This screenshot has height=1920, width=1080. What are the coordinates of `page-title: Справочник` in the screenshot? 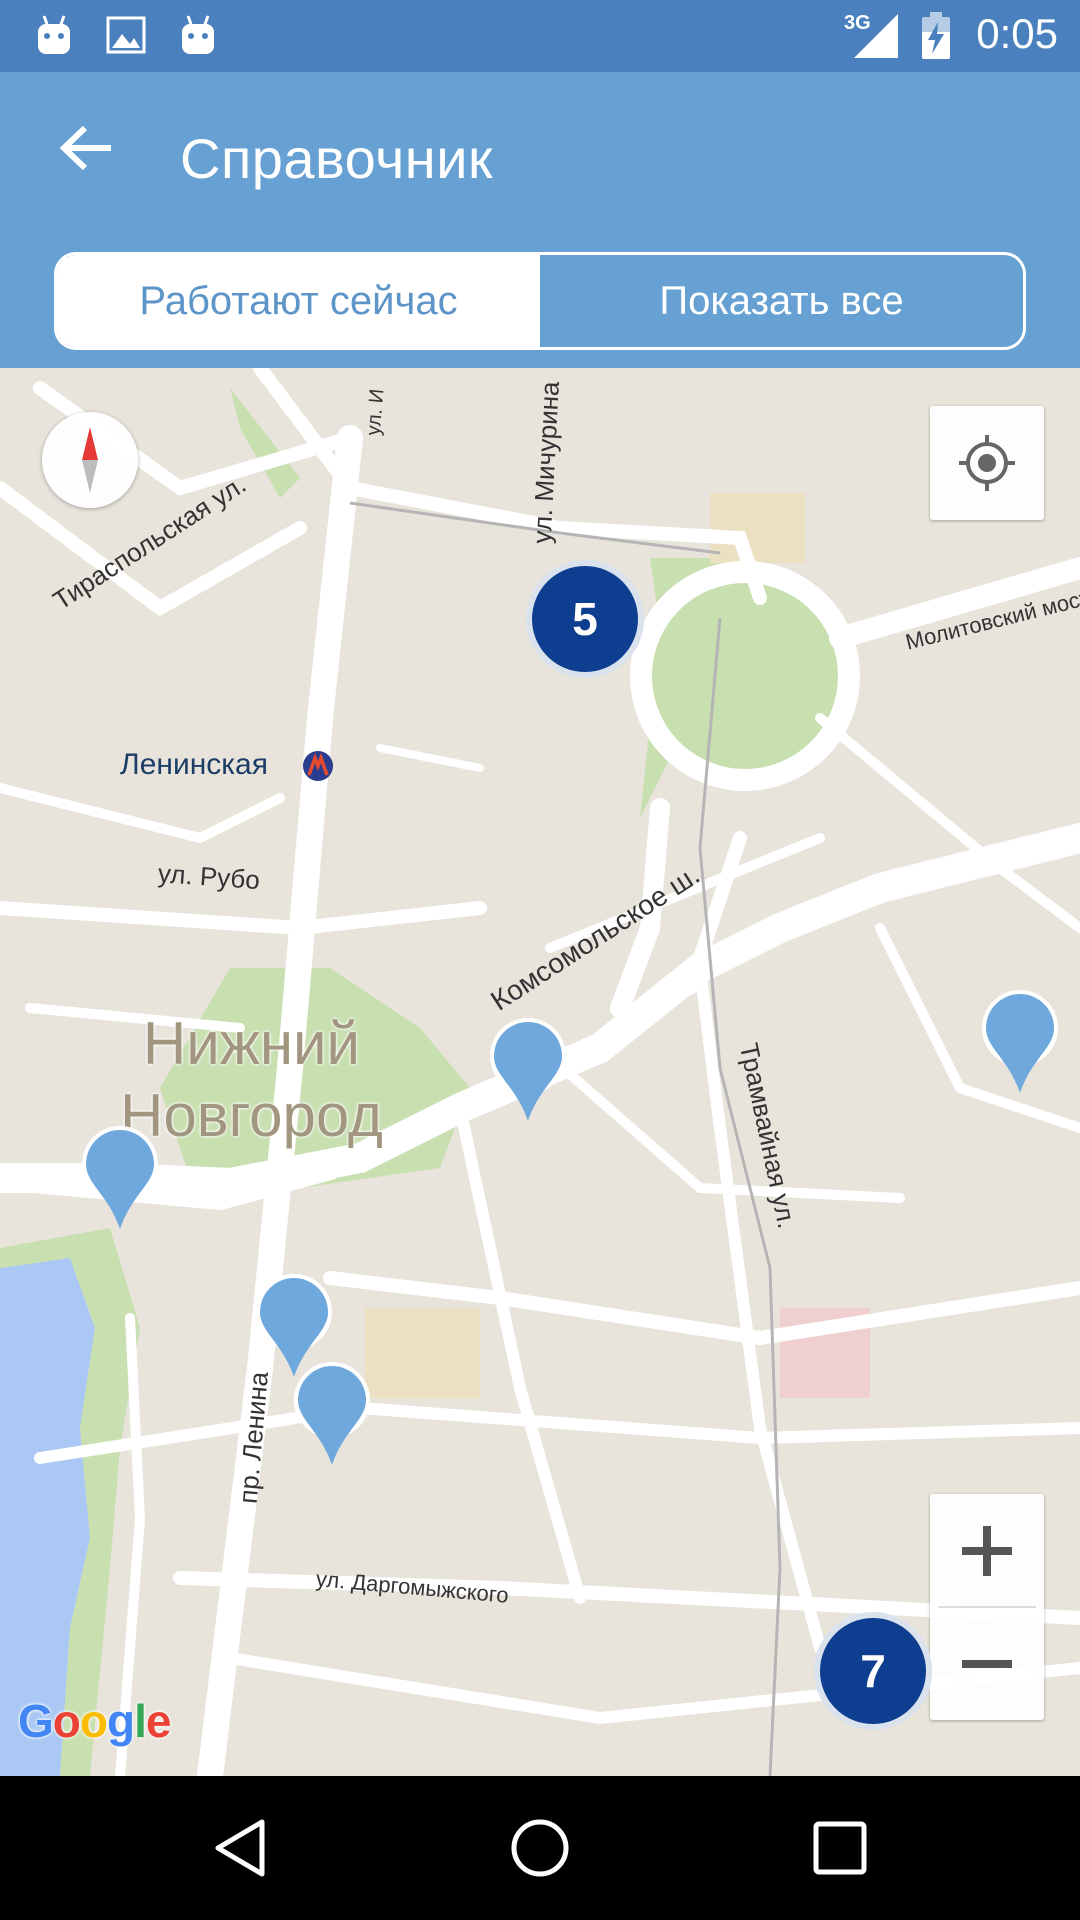 It's located at (336, 158).